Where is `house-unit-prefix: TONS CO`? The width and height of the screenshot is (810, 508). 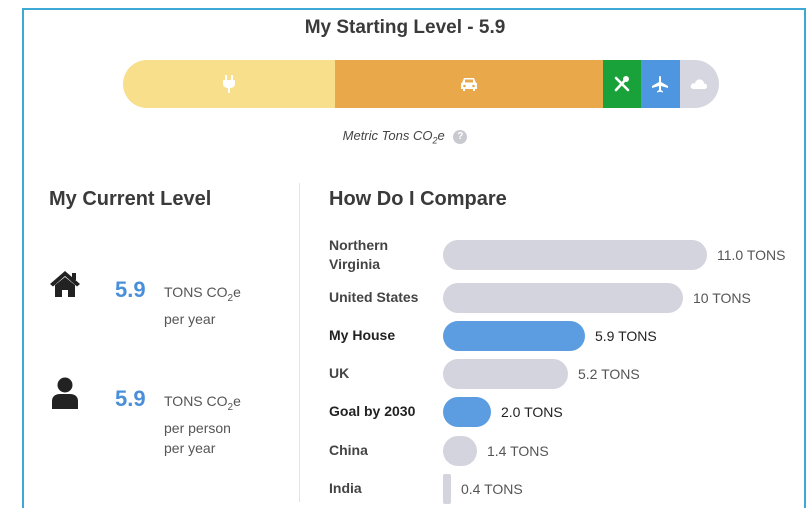 house-unit-prefix: TONS CO is located at coordinates (196, 292).